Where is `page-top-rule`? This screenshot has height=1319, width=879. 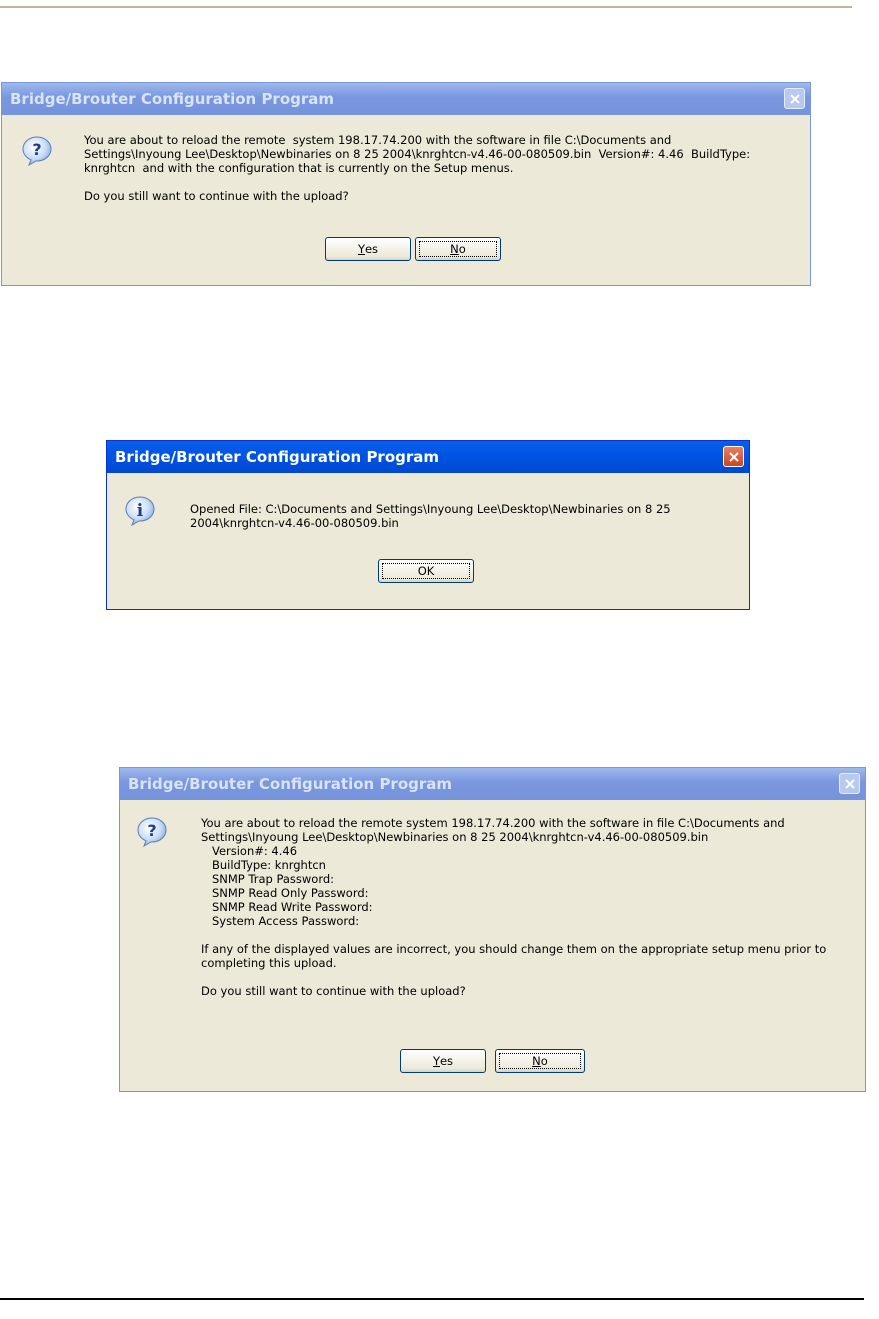 page-top-rule is located at coordinates (426, 7).